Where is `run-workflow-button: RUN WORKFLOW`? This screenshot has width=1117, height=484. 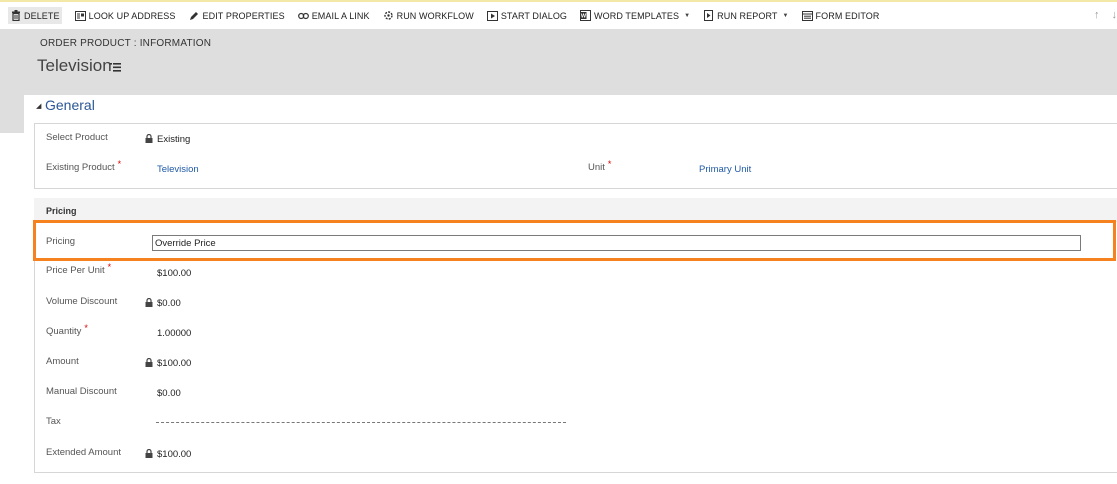
run-workflow-button: RUN WORKFLOW is located at coordinates (428, 15).